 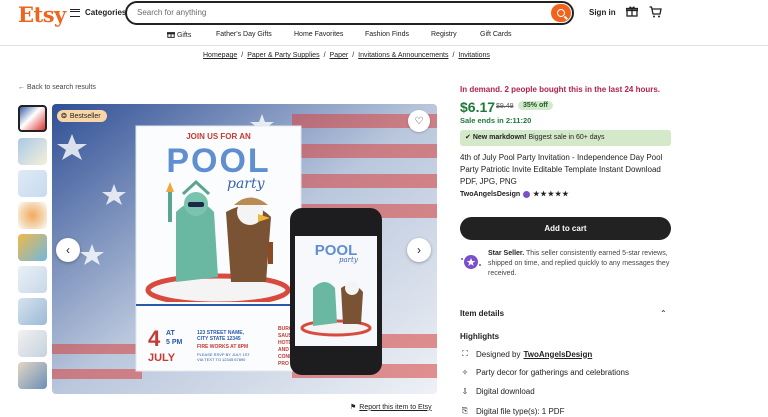 I want to click on shop-info: TwoAngelsDesign ★★★★★, so click(x=515, y=194).